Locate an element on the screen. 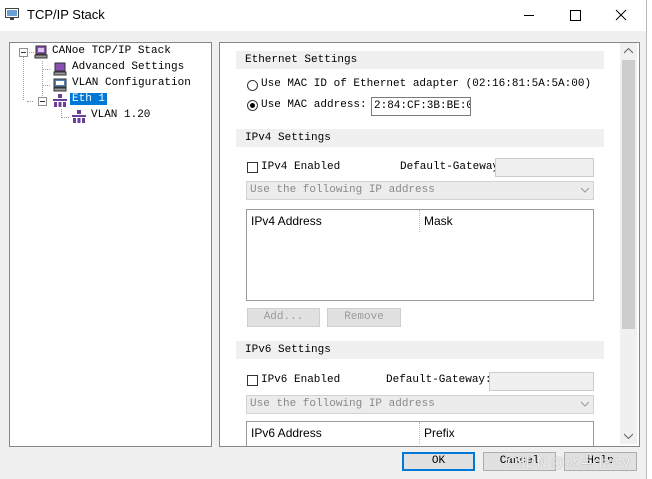  close-icon is located at coordinates (621, 15).